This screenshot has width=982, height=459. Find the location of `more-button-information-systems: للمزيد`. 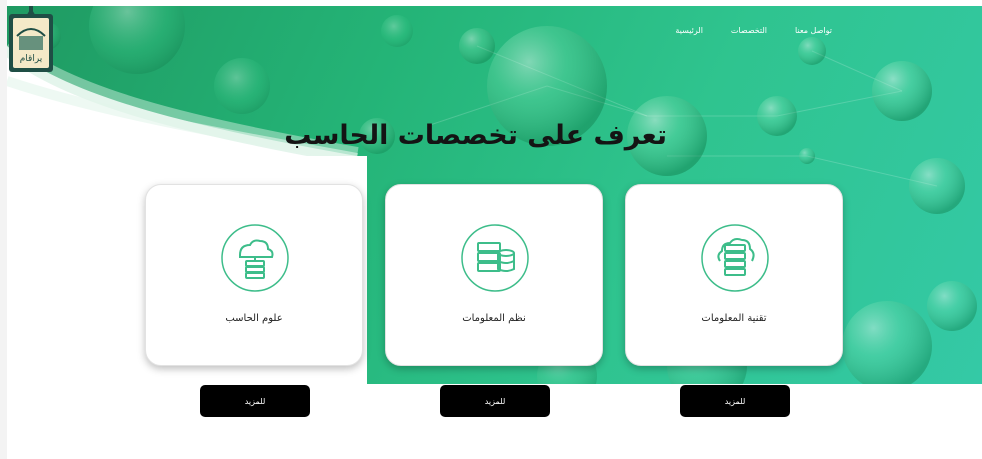

more-button-information-systems: للمزيد is located at coordinates (495, 401).